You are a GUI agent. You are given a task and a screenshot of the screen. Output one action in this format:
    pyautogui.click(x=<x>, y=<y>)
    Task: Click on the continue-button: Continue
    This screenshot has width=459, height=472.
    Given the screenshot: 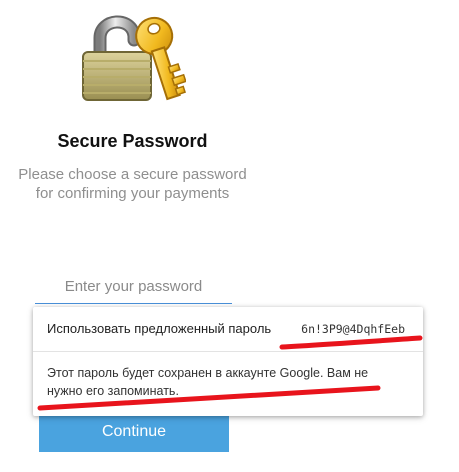 What is the action you would take?
    pyautogui.click(x=134, y=432)
    